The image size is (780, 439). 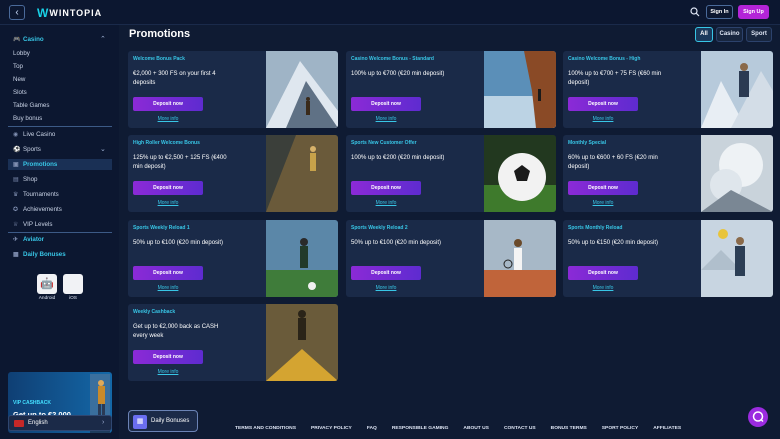 I want to click on filter-all: All, so click(x=704, y=34).